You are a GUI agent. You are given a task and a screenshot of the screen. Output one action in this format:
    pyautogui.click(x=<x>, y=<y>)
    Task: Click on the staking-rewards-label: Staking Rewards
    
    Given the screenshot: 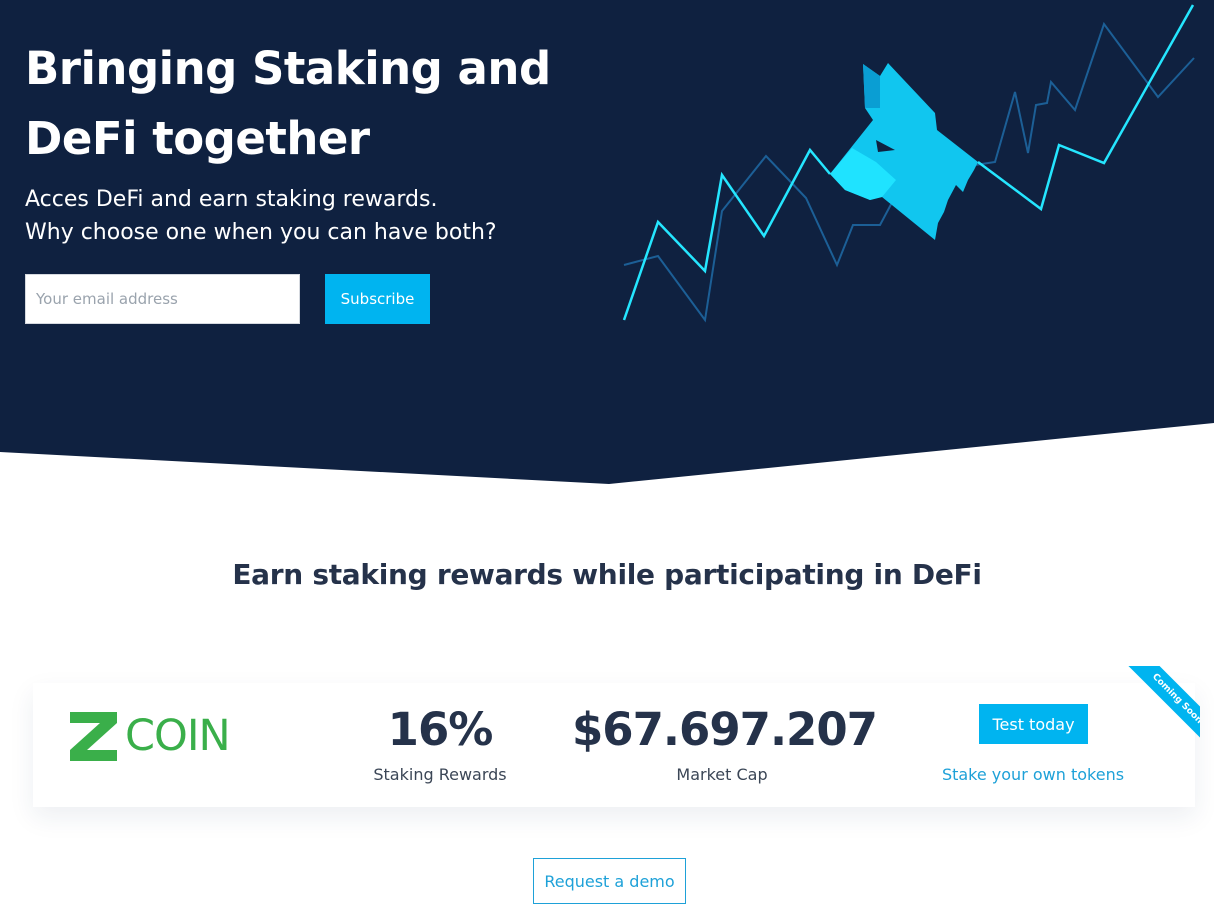 What is the action you would take?
    pyautogui.click(x=440, y=774)
    